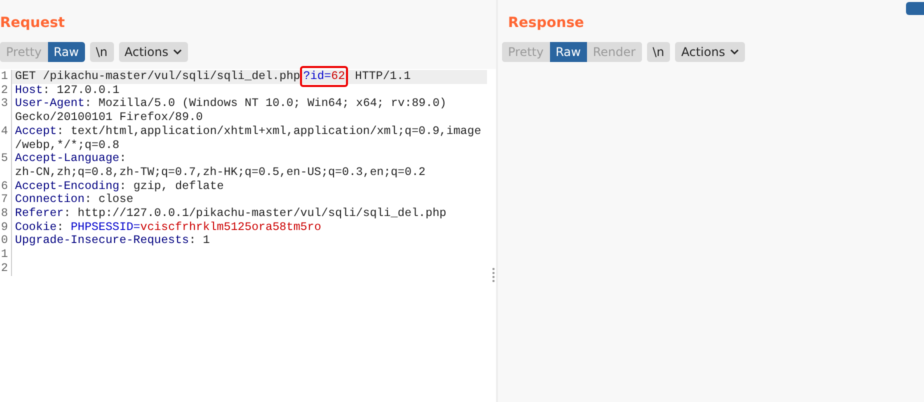 The height and width of the screenshot is (402, 924). I want to click on code-line: Cookie: PHPSESSID=vciscfrhrklm5125ora58tm5ro, so click(249, 227).